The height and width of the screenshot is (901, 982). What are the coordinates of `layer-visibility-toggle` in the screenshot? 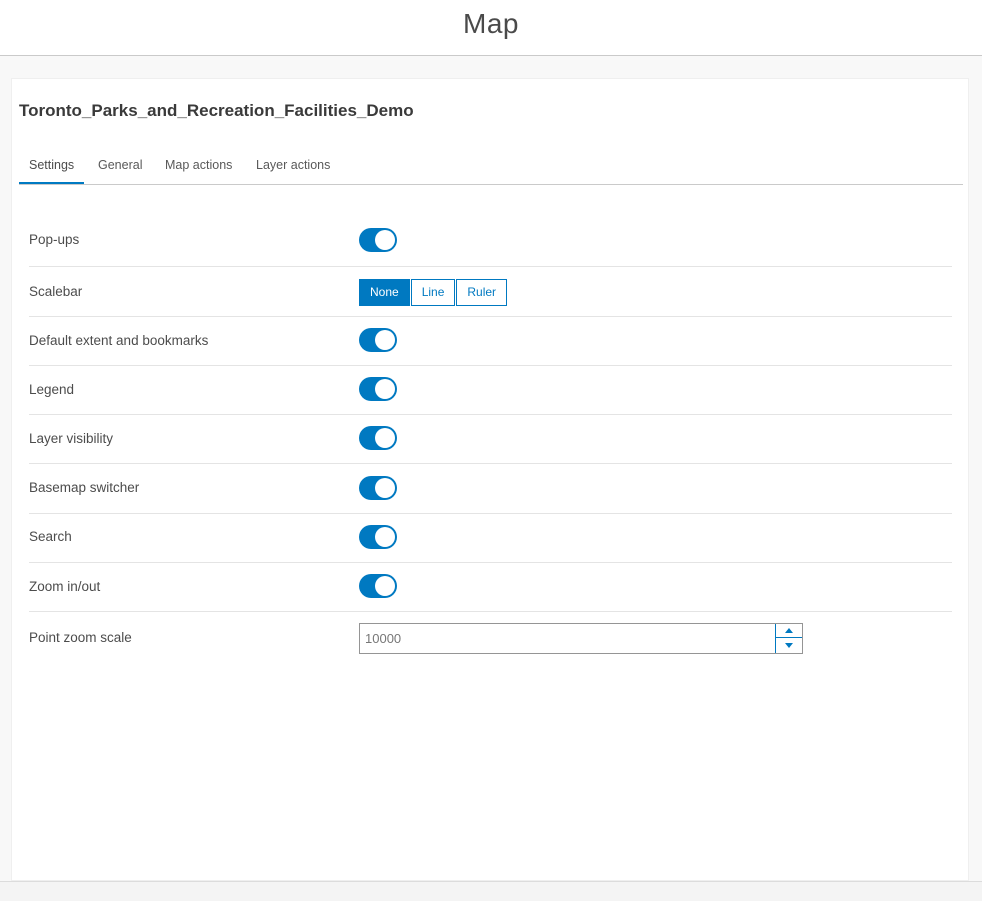 It's located at (378, 438).